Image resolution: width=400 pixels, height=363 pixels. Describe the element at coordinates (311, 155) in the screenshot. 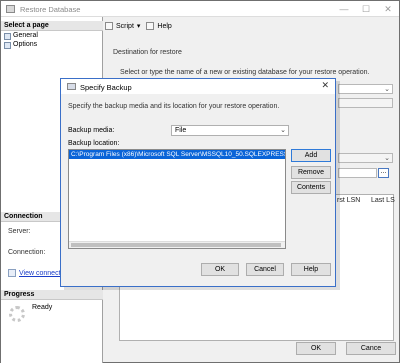

I see `add-button: Add` at that location.